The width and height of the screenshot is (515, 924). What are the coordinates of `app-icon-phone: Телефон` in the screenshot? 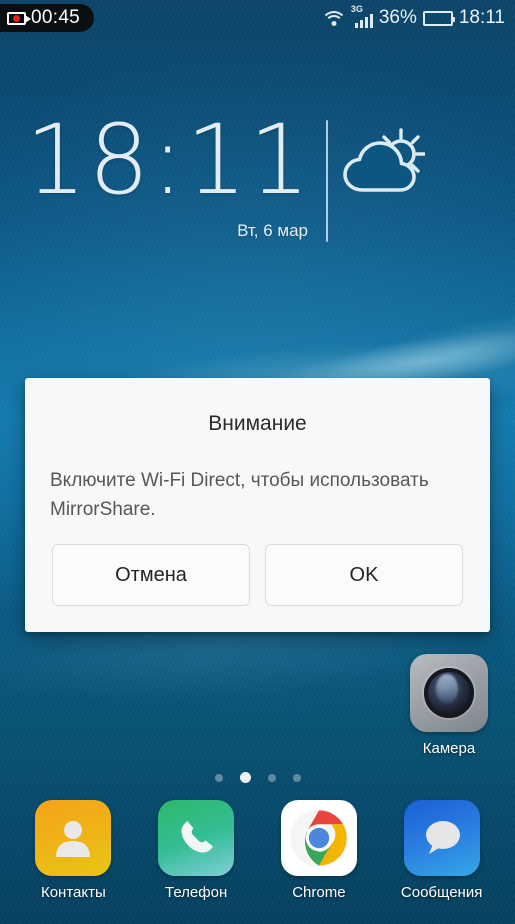 It's located at (196, 850).